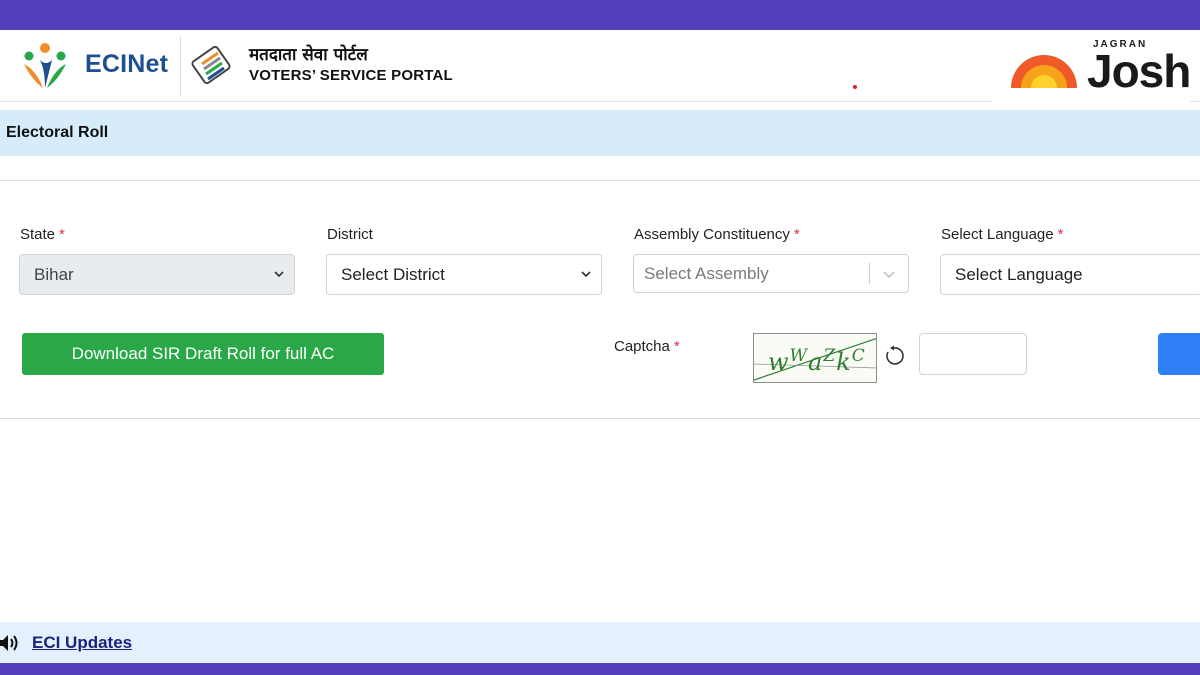  I want to click on state-label: State *, so click(42, 234).